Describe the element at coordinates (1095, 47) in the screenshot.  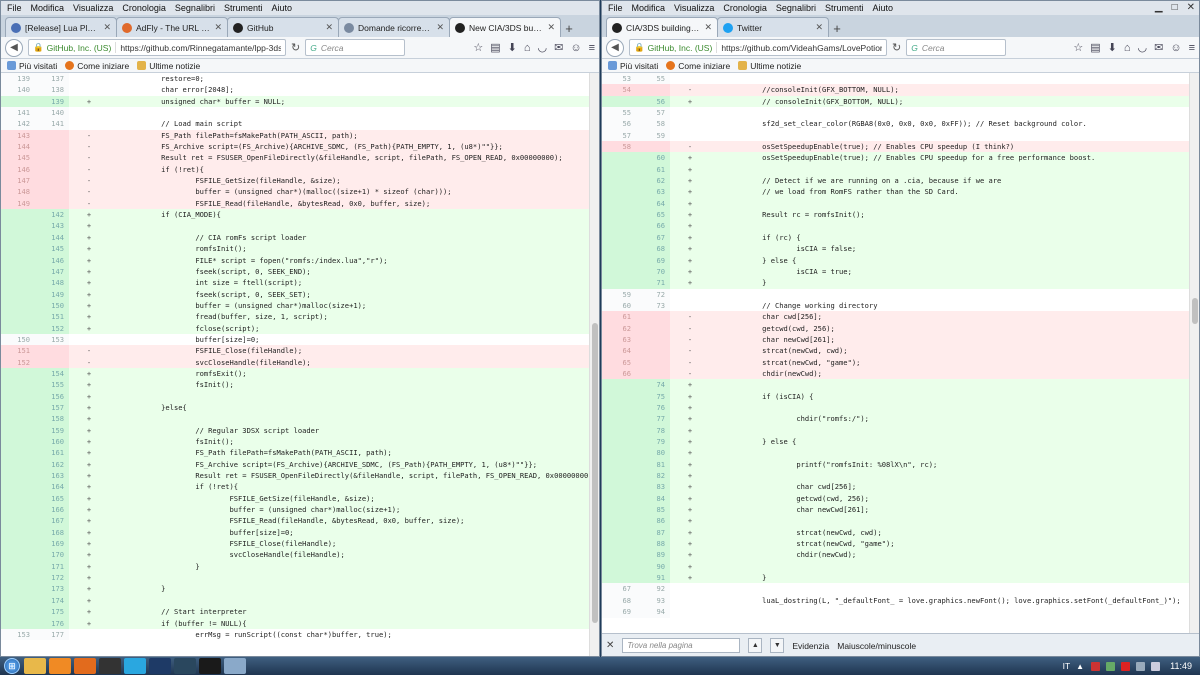
I see `bookmarks-menu-icon: ▤` at that location.